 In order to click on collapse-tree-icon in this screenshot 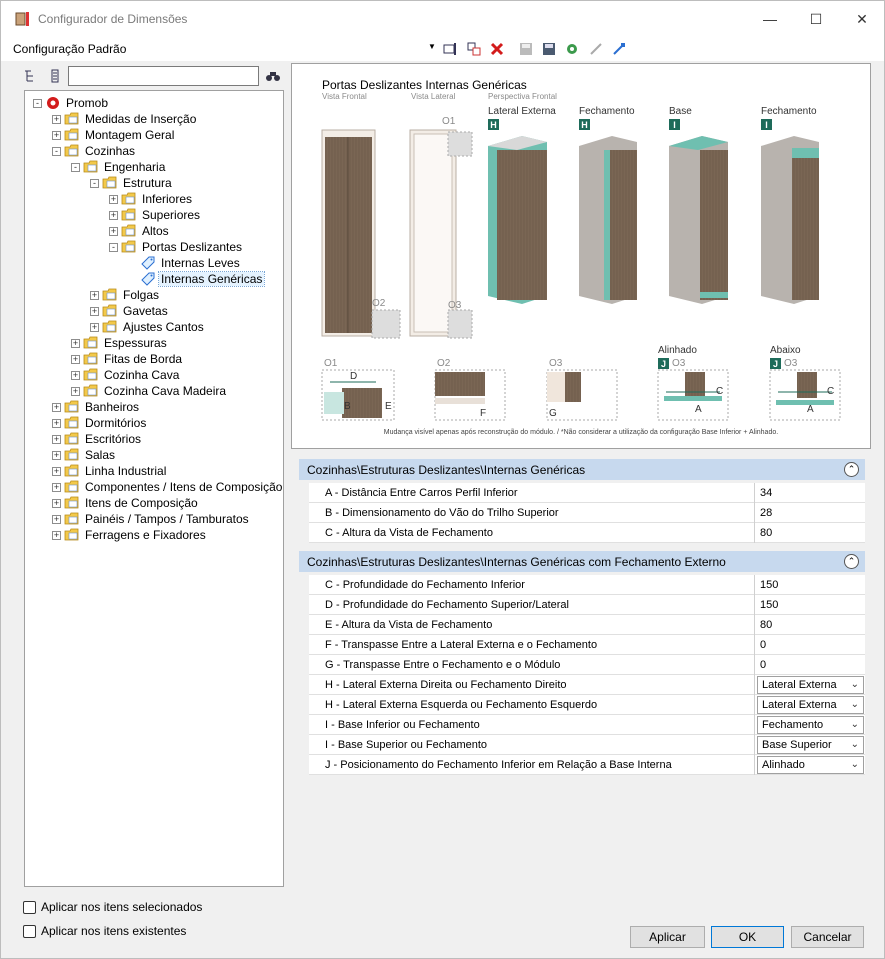, I will do `click(55, 76)`.